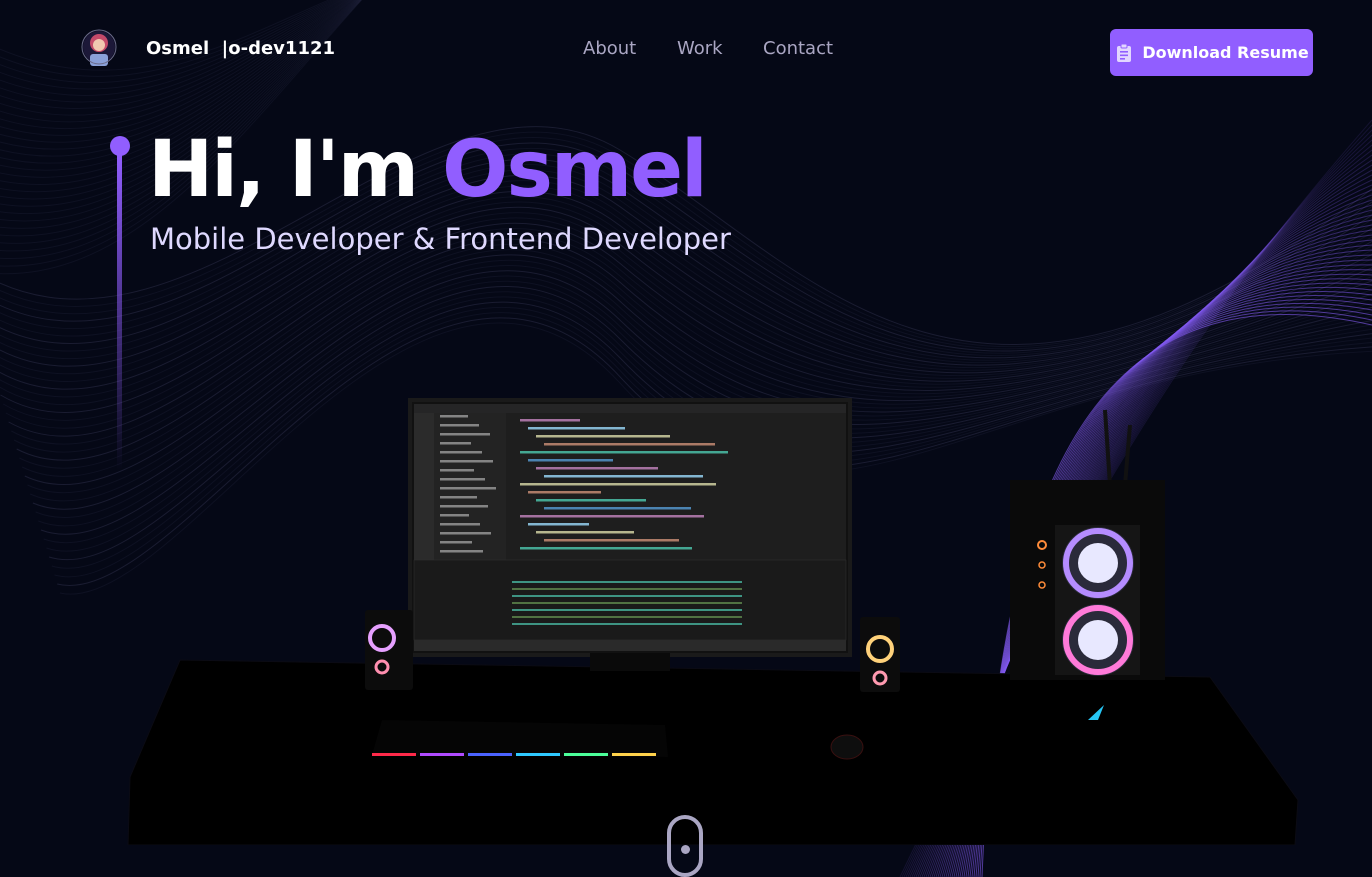 This screenshot has height=877, width=1372. What do you see at coordinates (295, 170) in the screenshot?
I see `hero-greeting: Hi, I'm` at bounding box center [295, 170].